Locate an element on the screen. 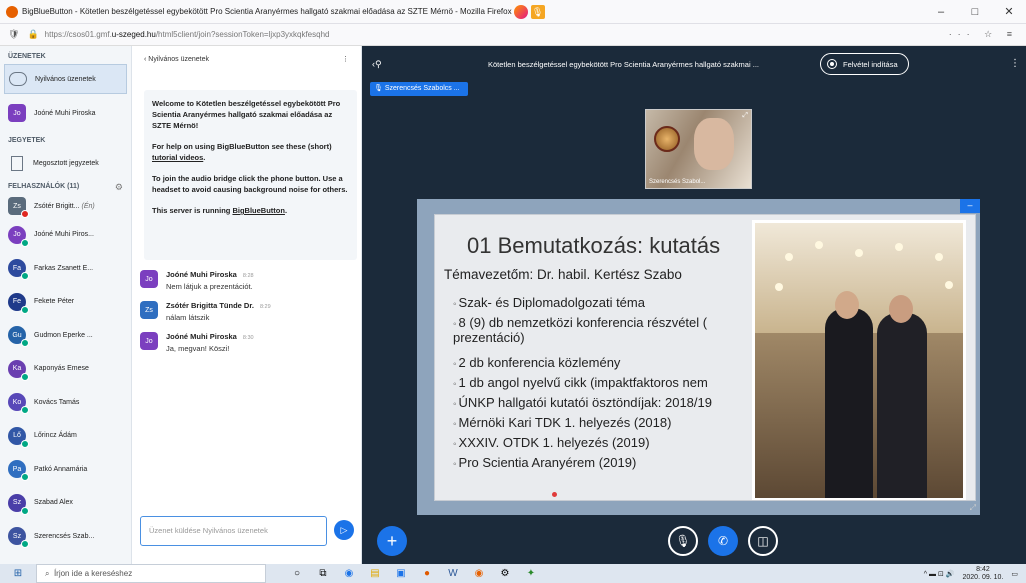 The width and height of the screenshot is (1026, 583). share-webcam-button: ◫ is located at coordinates (763, 541).